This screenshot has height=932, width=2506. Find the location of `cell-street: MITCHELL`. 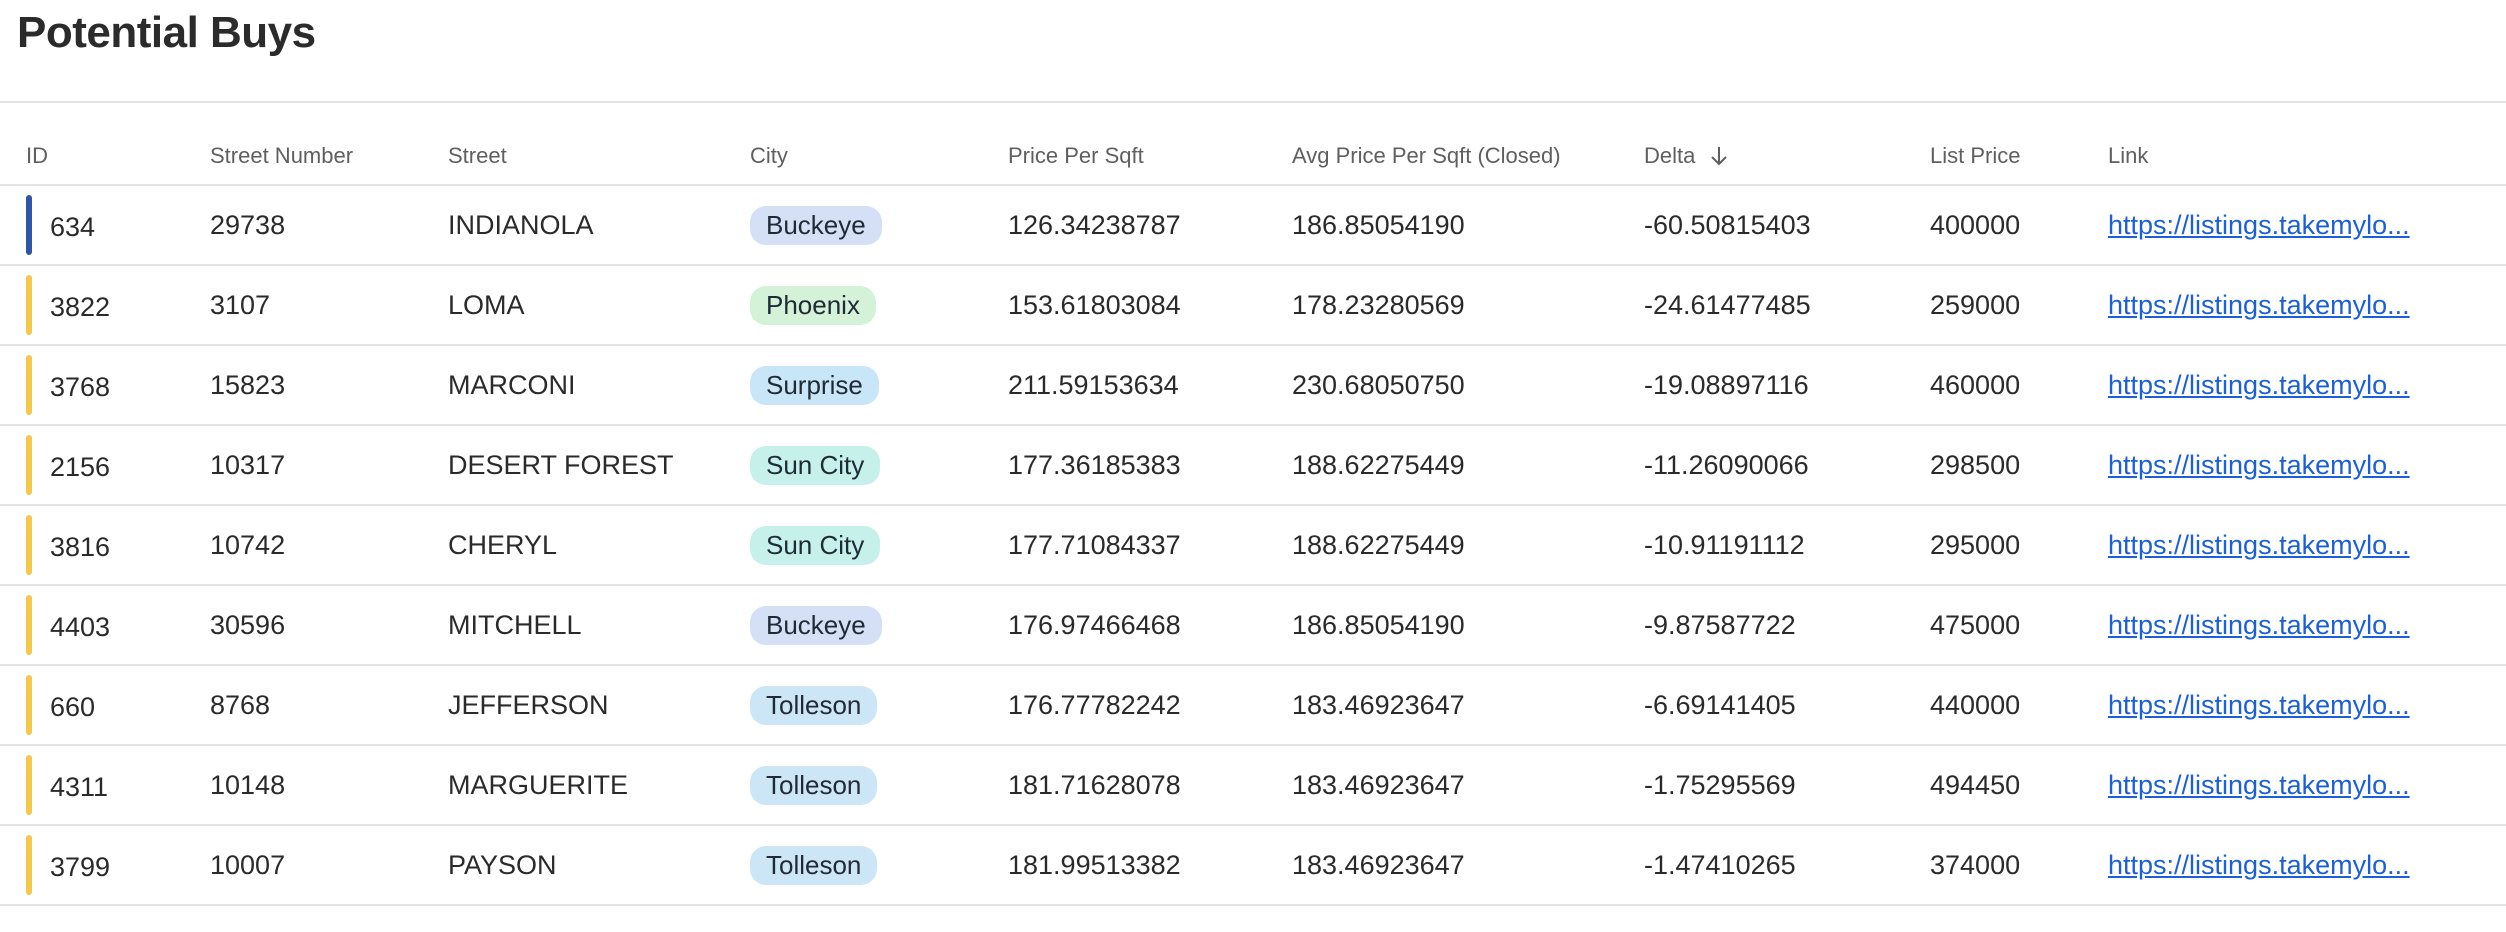

cell-street: MITCHELL is located at coordinates (515, 624).